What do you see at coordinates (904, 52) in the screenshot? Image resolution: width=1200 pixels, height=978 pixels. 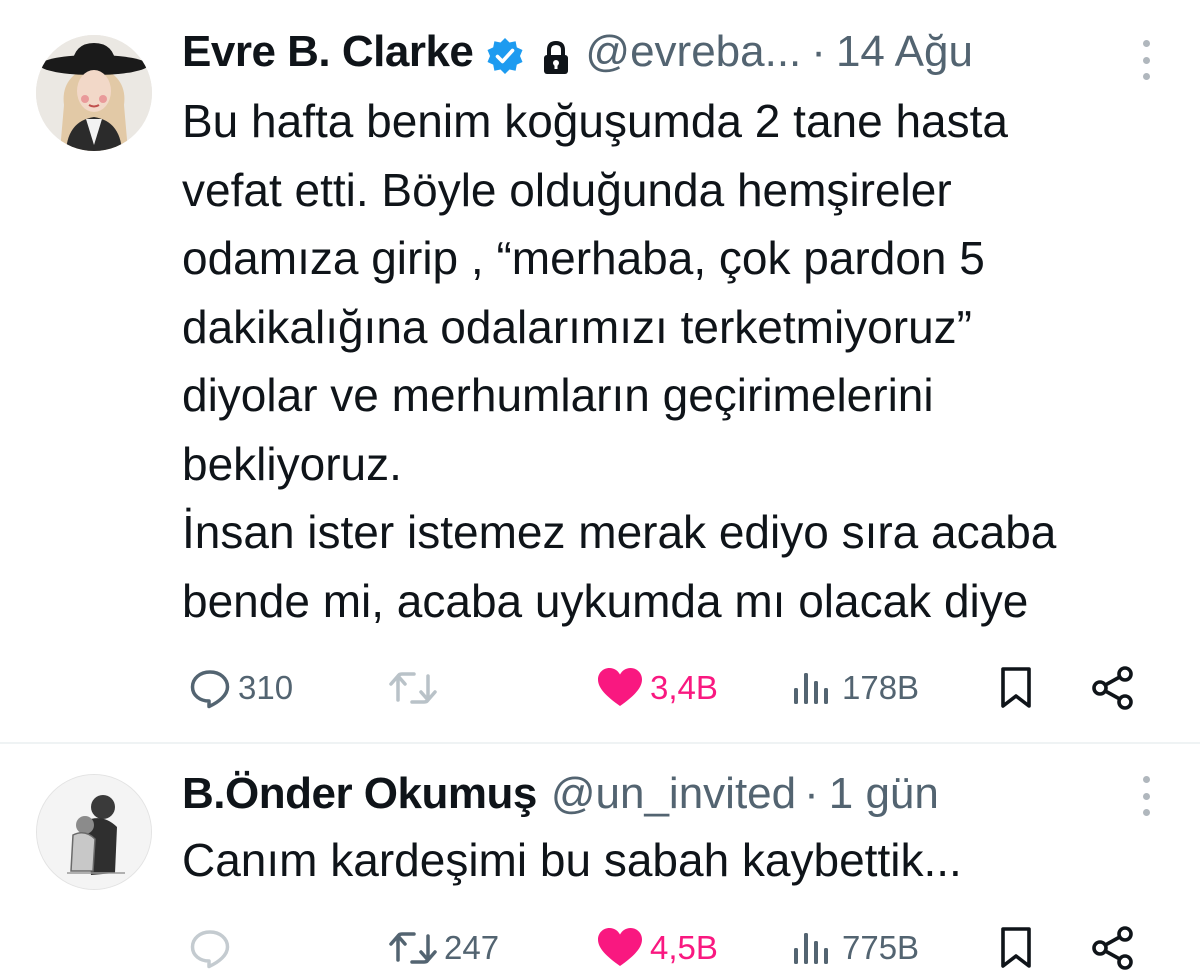 I see `timestamp: 14 Ağu` at bounding box center [904, 52].